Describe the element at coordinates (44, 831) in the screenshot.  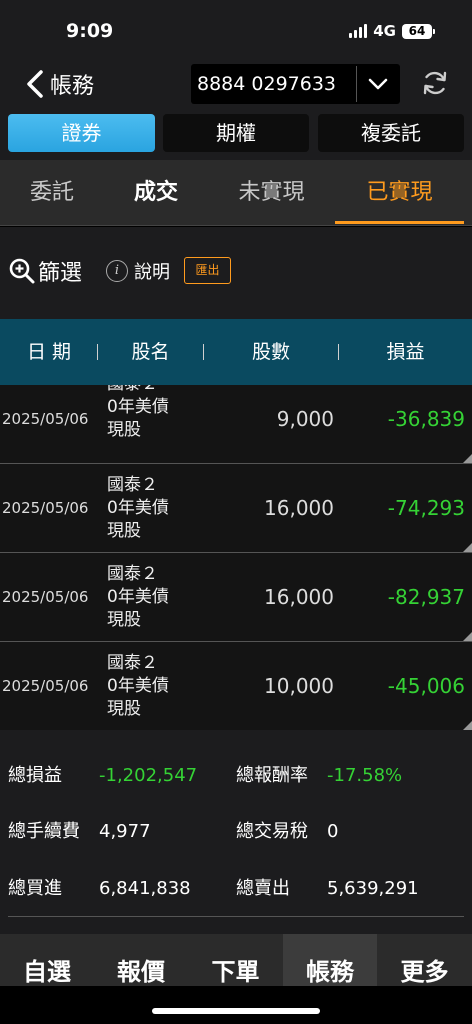
I see `total-fee-label: 總手續費` at that location.